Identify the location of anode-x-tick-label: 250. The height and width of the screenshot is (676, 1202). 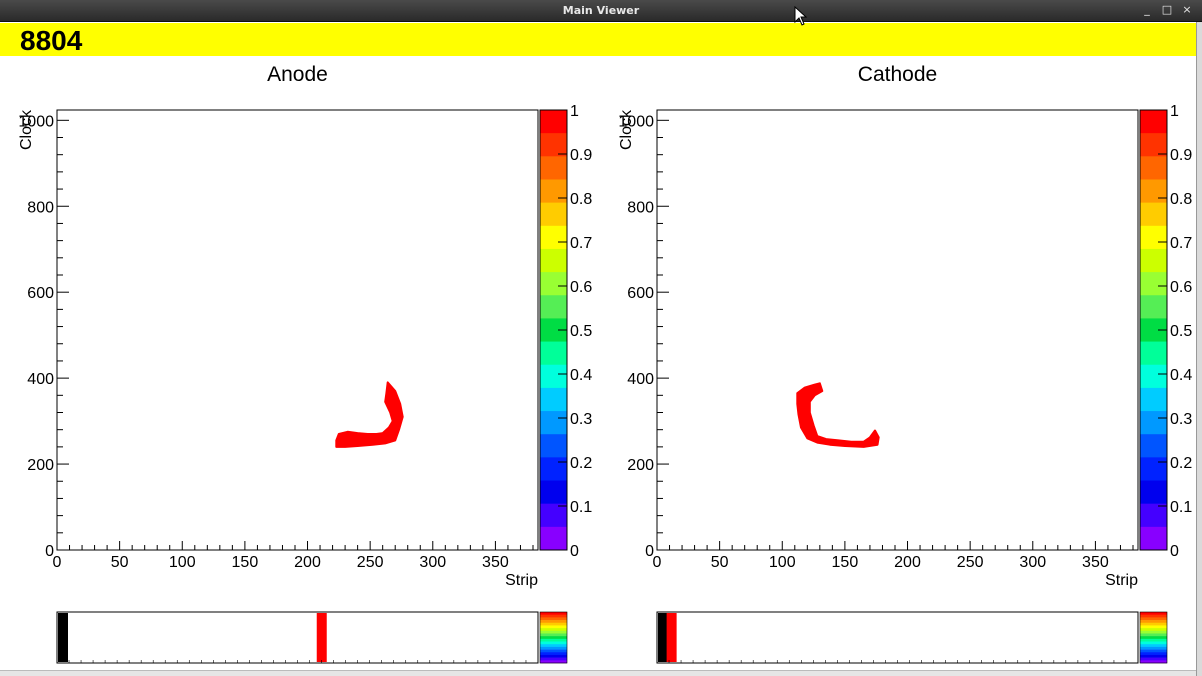
(370, 562).